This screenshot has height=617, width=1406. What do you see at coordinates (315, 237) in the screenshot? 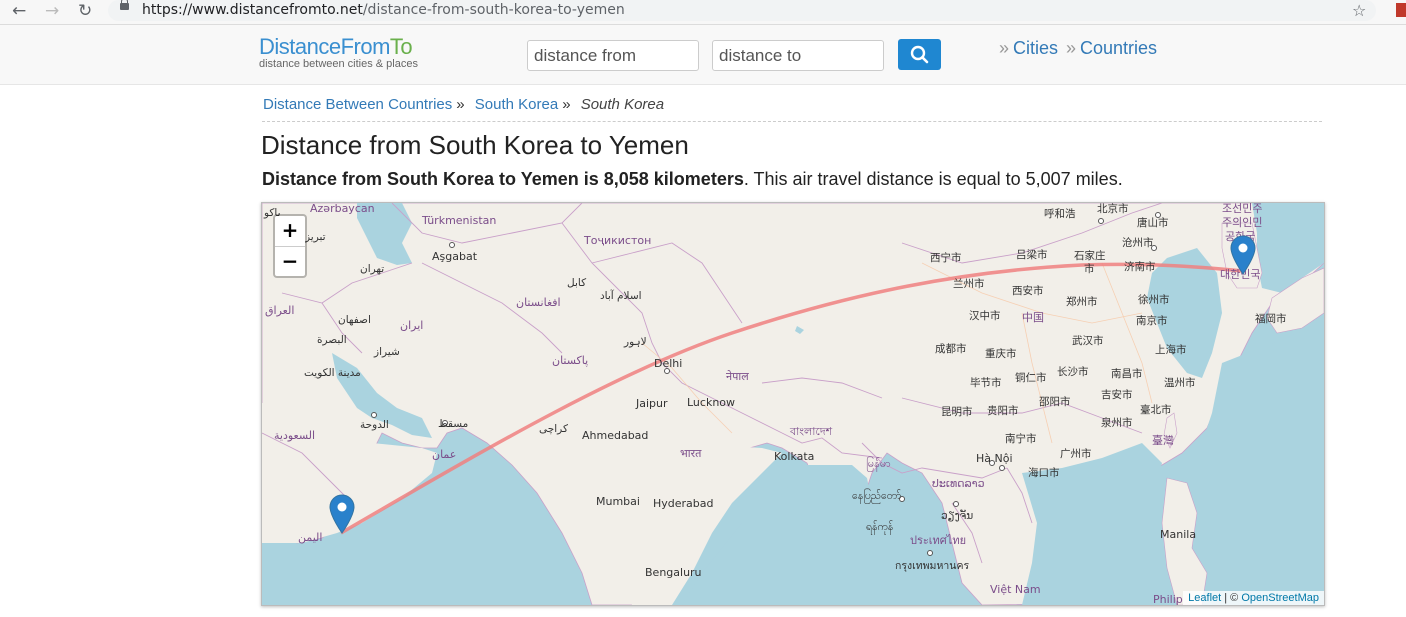
I see `map-label: تبریز` at bounding box center [315, 237].